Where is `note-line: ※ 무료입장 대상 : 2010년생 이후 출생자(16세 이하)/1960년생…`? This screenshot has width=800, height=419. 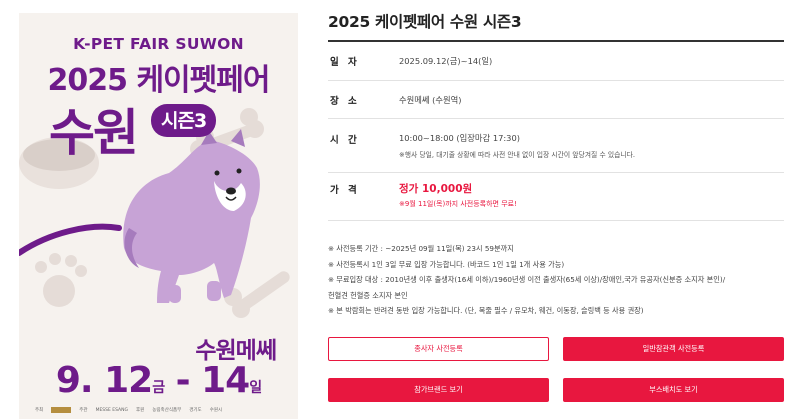 note-line: ※ 무료입장 대상 : 2010년생 이후 출생자(16세 이하)/1960년생… is located at coordinates (527, 280).